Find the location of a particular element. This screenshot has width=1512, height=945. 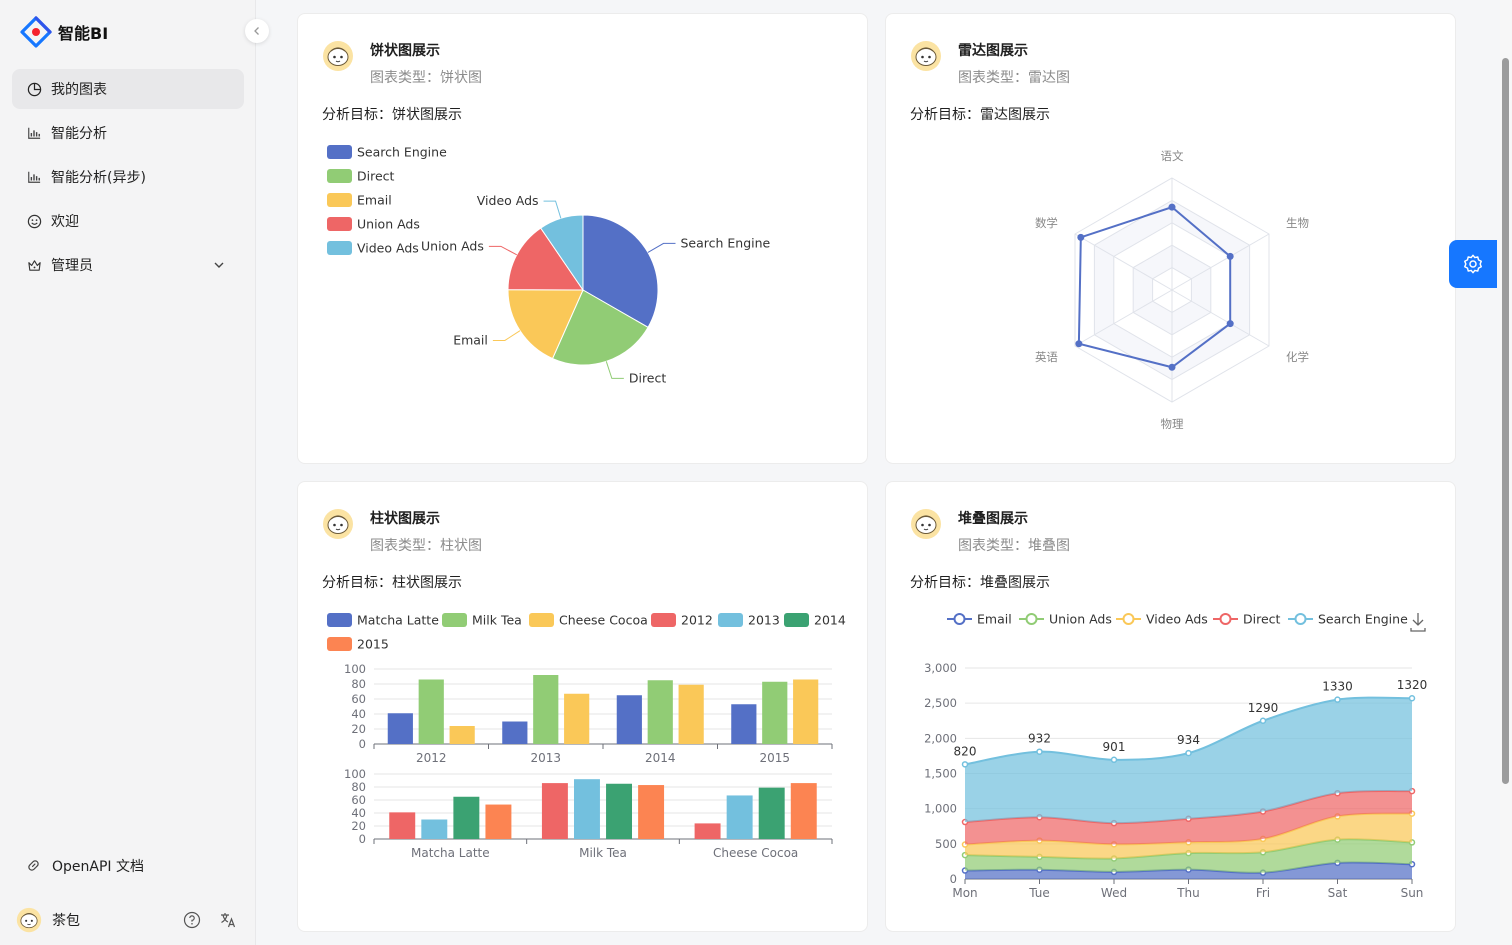

data-label: 820 is located at coordinates (965, 751).